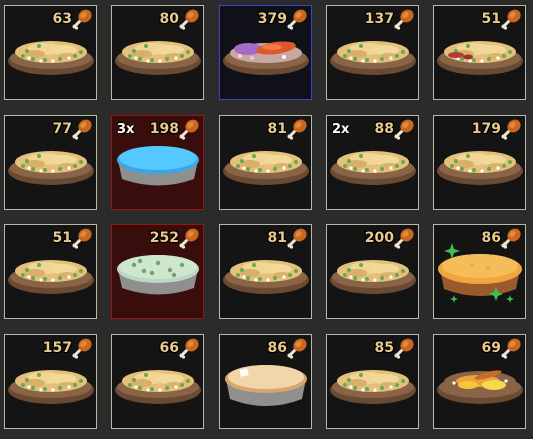 This screenshot has width=533, height=439. Describe the element at coordinates (126, 129) in the screenshot. I see `stack-multiplier: 3x` at that location.